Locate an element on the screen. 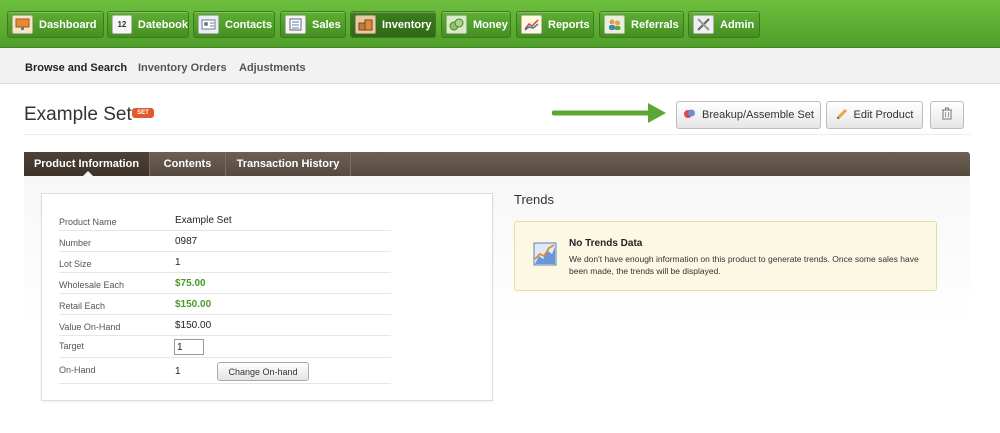 The width and height of the screenshot is (1000, 433). nav-contacts: Contacts is located at coordinates (234, 24).